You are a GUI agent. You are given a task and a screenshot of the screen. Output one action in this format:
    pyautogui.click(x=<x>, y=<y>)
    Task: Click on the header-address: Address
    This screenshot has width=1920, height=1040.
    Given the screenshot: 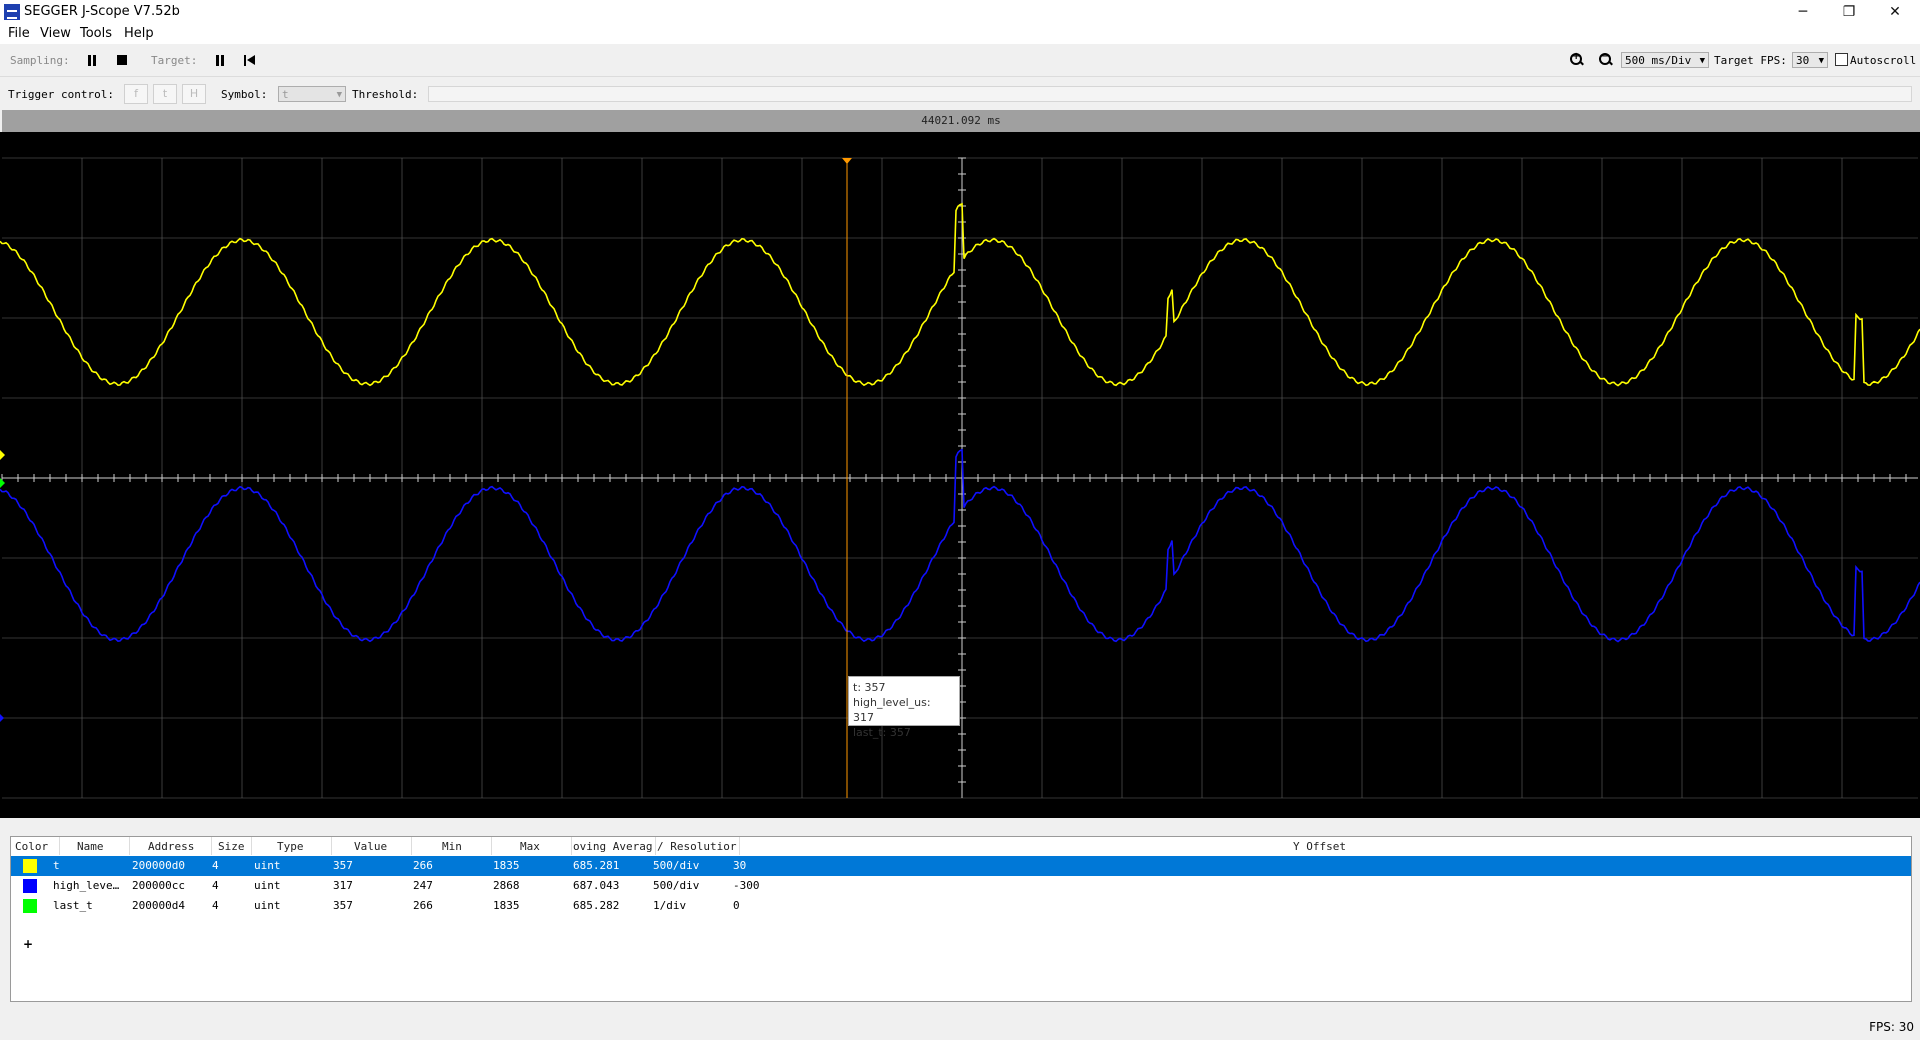 What is the action you would take?
    pyautogui.click(x=171, y=847)
    